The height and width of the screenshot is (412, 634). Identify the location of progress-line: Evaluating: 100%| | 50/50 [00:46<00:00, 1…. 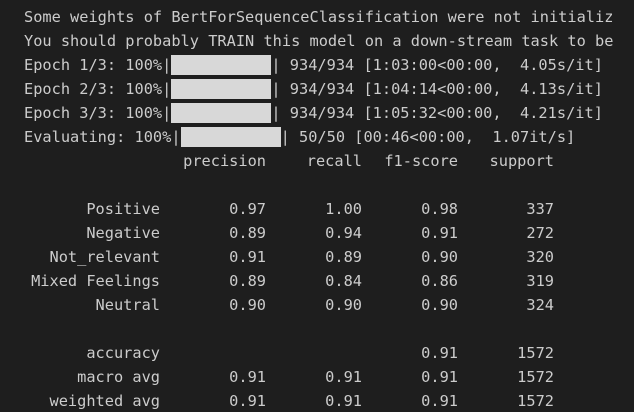
(299, 137).